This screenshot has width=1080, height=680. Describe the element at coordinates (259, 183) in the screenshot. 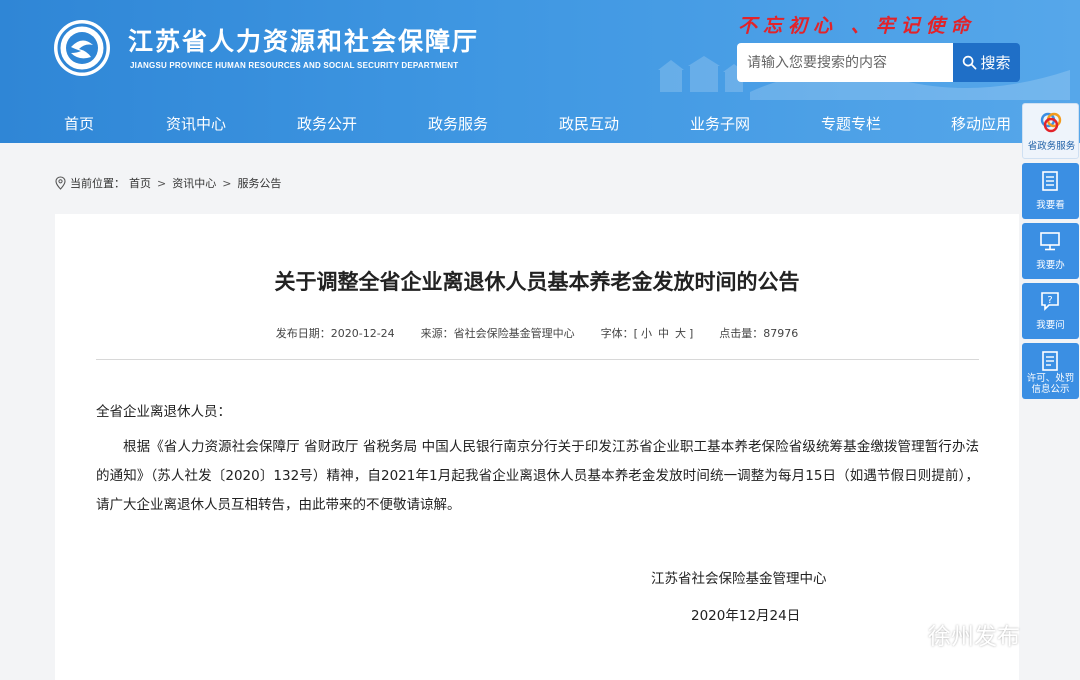

I see `breadcrumb-announcements: 服务公告` at that location.